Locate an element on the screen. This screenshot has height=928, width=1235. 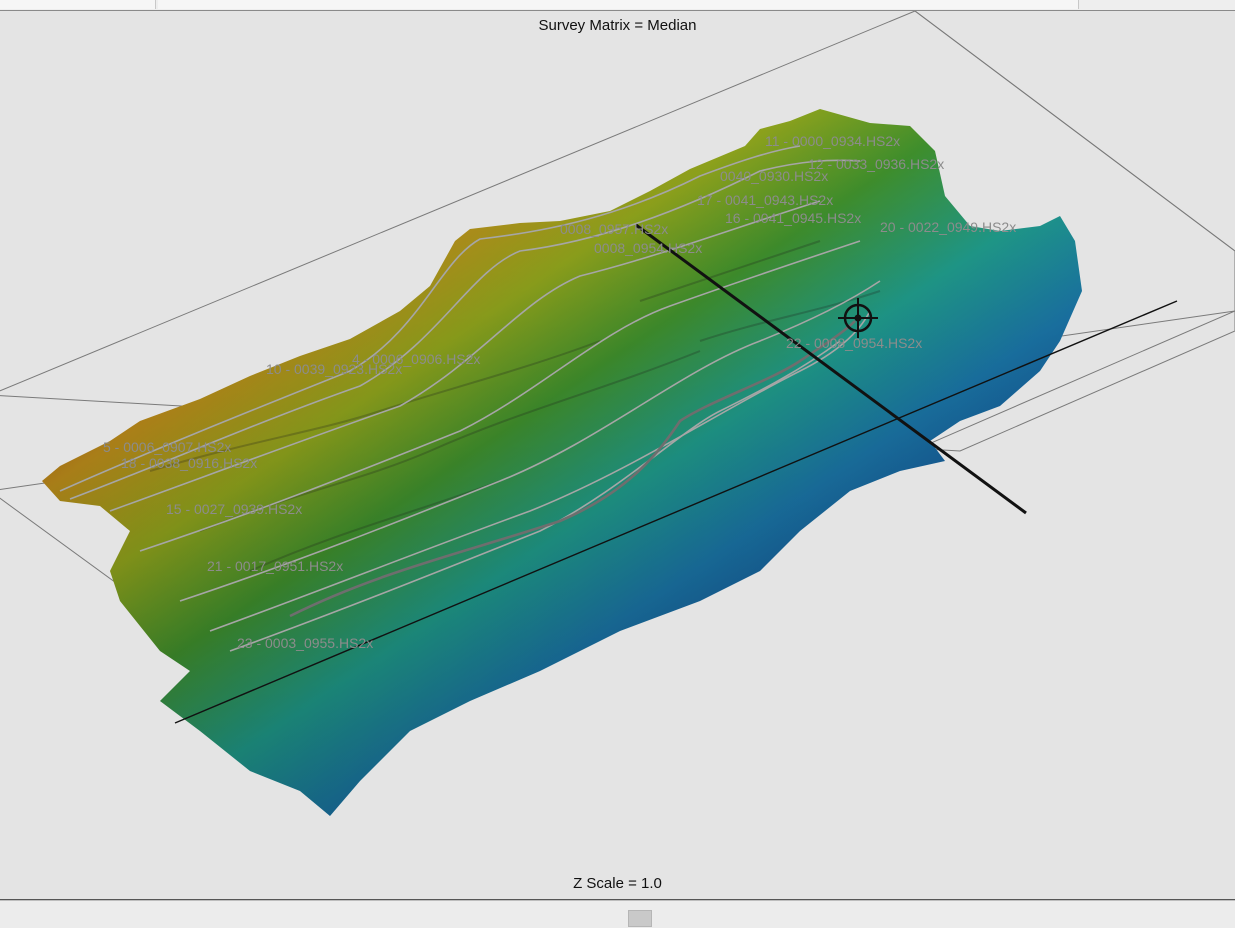
survey-line-label: 11 - 0000_0934.HS2x is located at coordinates (832, 141).